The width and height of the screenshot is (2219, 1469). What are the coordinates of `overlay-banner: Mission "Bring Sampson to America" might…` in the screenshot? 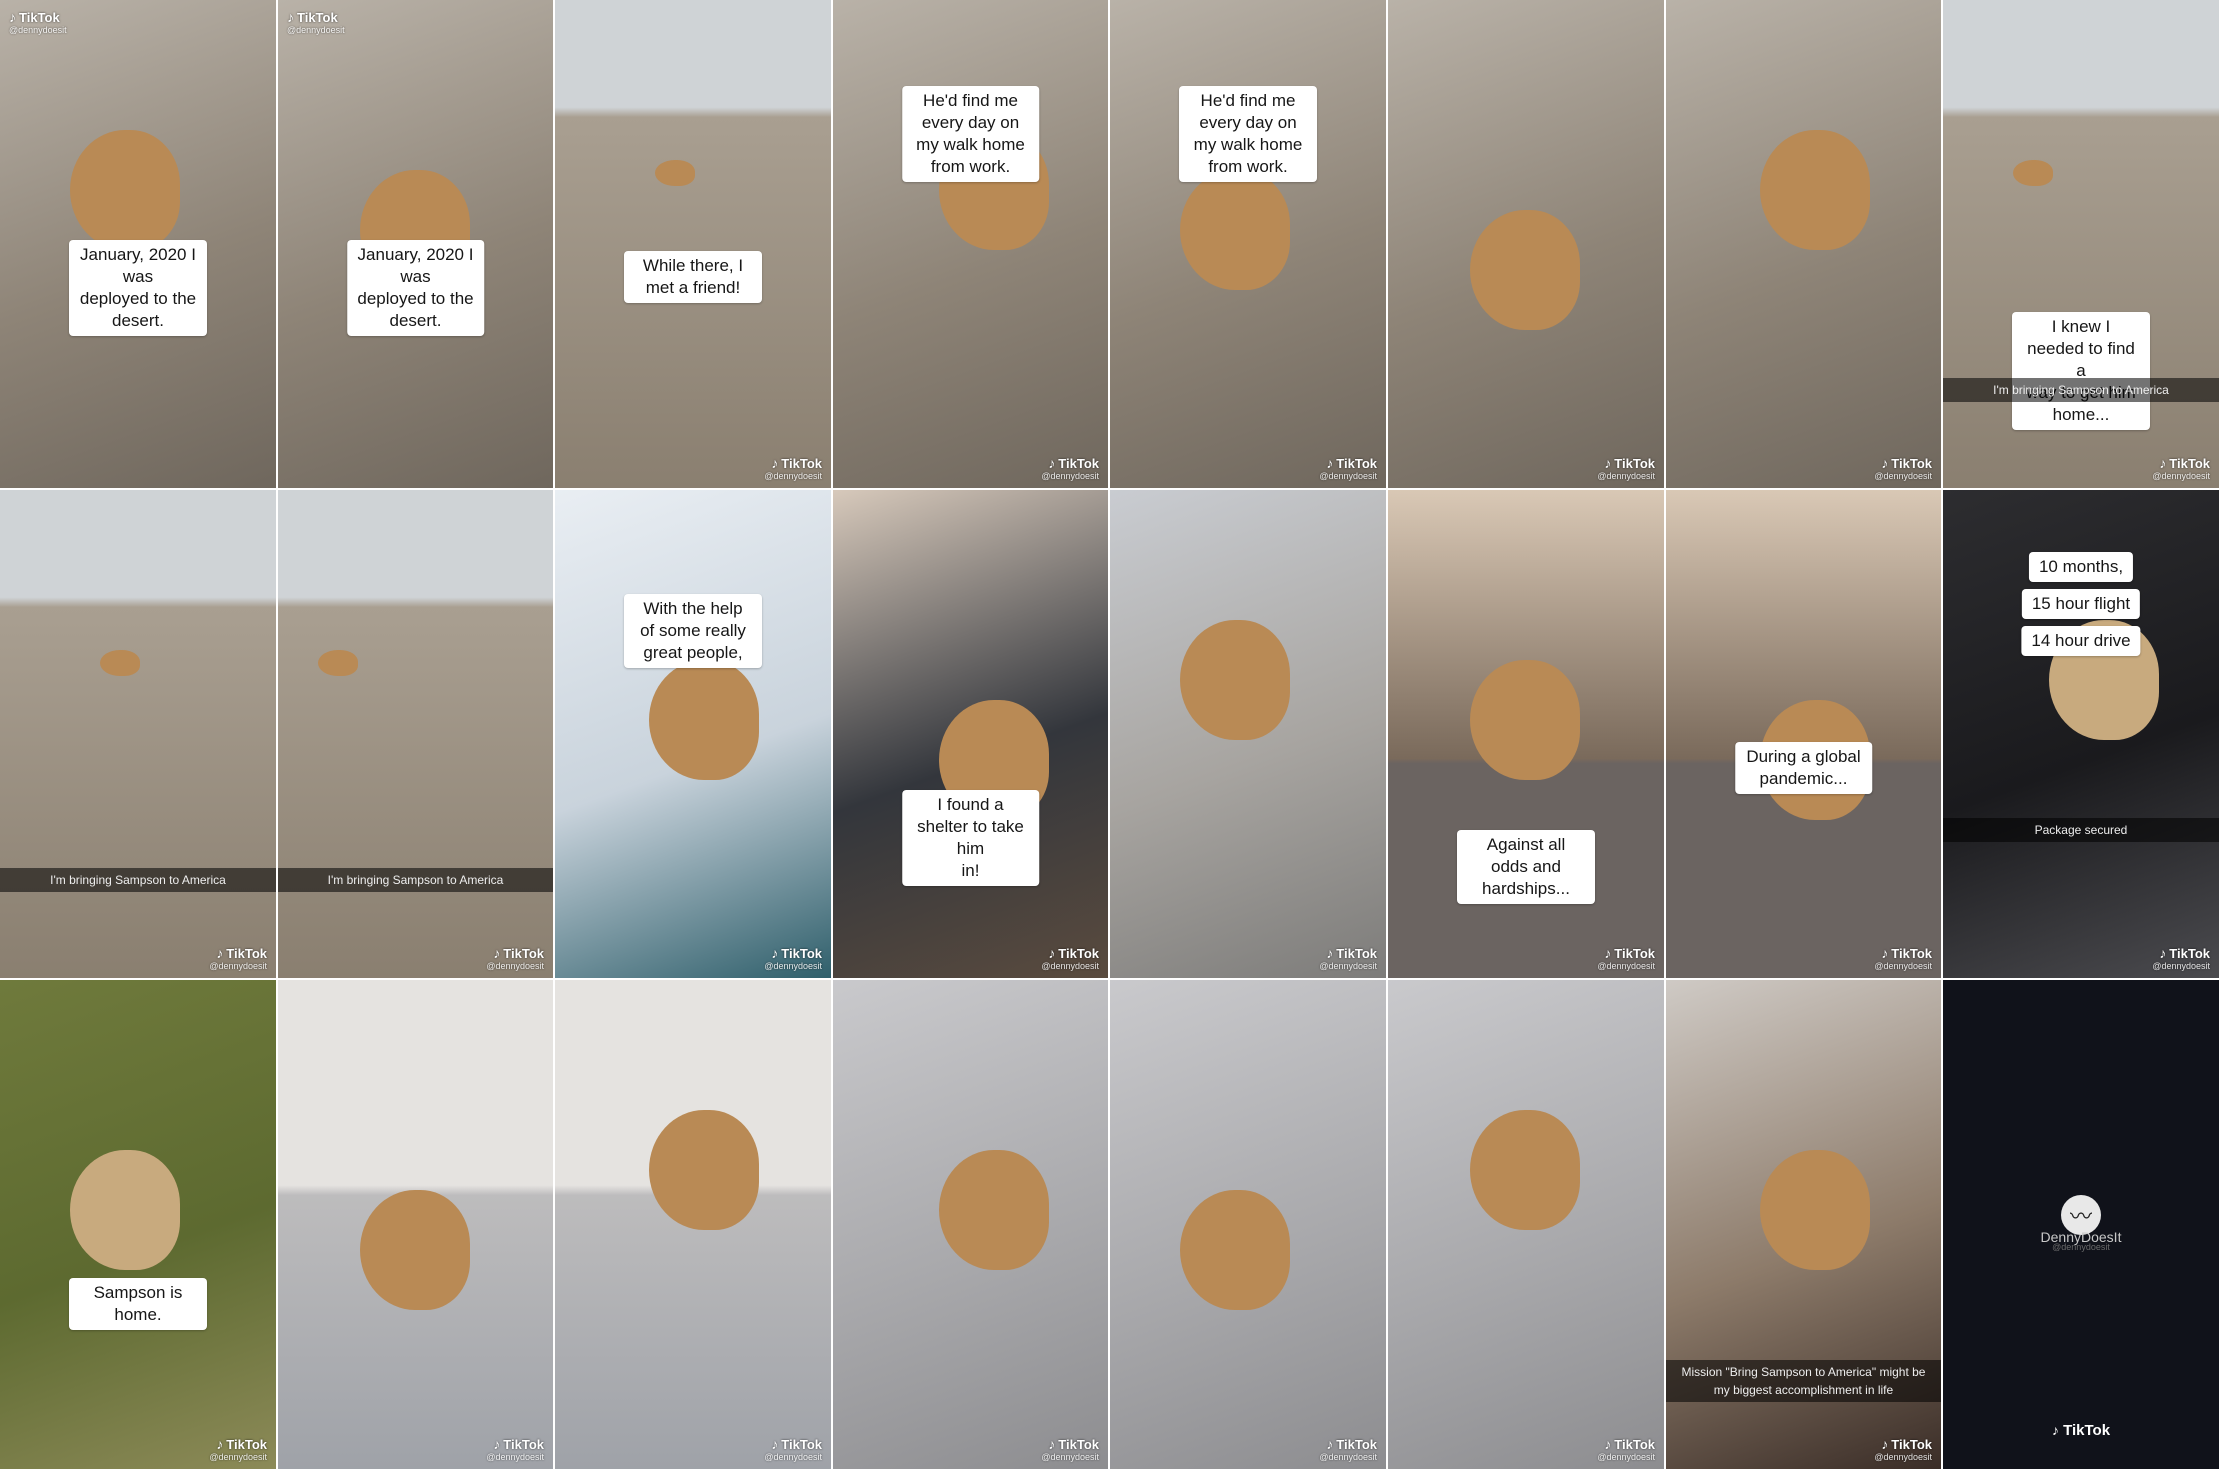 It's located at (1803, 1381).